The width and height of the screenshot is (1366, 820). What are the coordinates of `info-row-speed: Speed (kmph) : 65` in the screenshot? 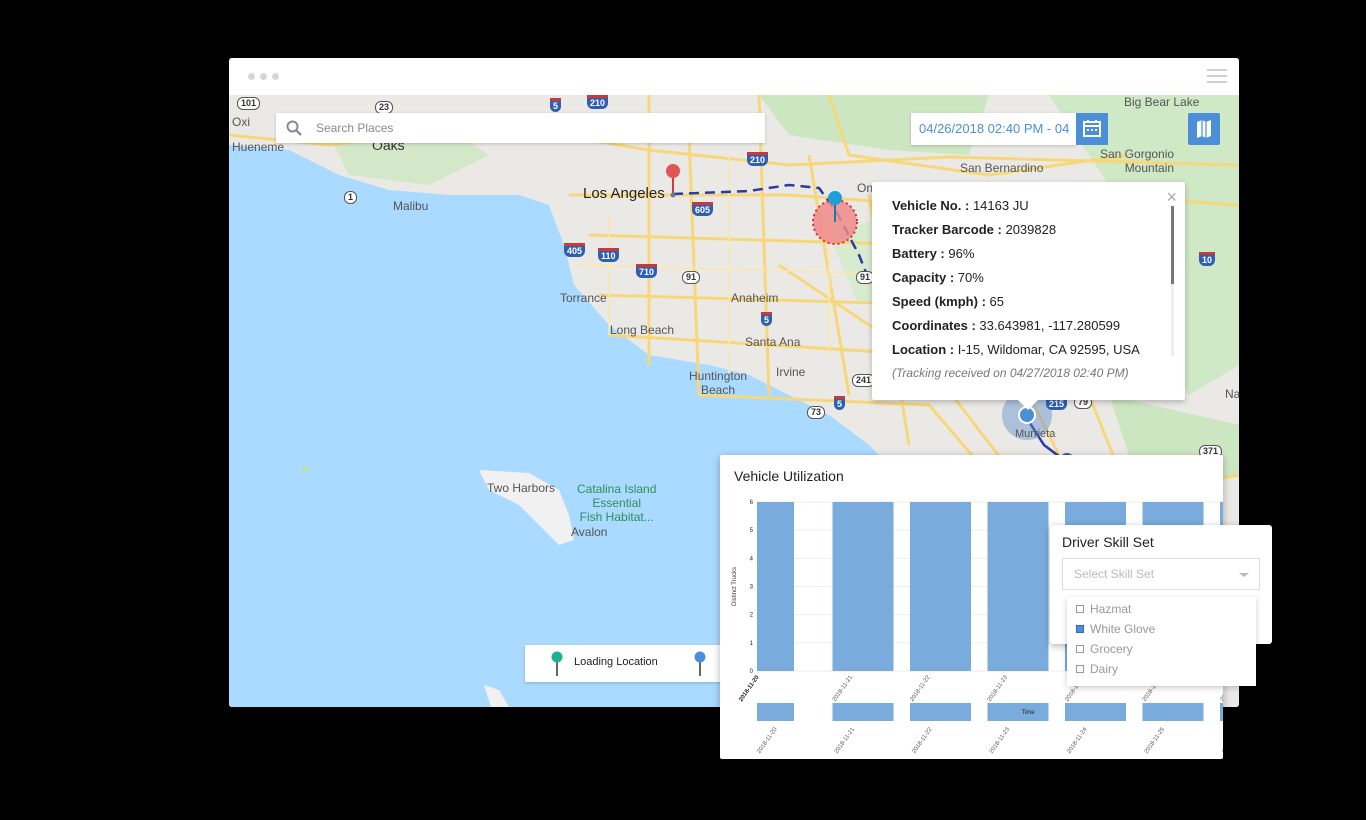 It's located at (948, 301).